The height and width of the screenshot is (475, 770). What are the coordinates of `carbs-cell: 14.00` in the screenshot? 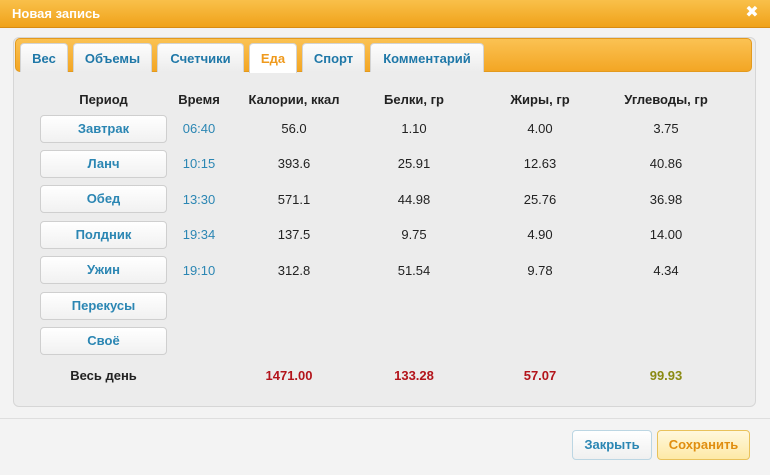 It's located at (666, 234).